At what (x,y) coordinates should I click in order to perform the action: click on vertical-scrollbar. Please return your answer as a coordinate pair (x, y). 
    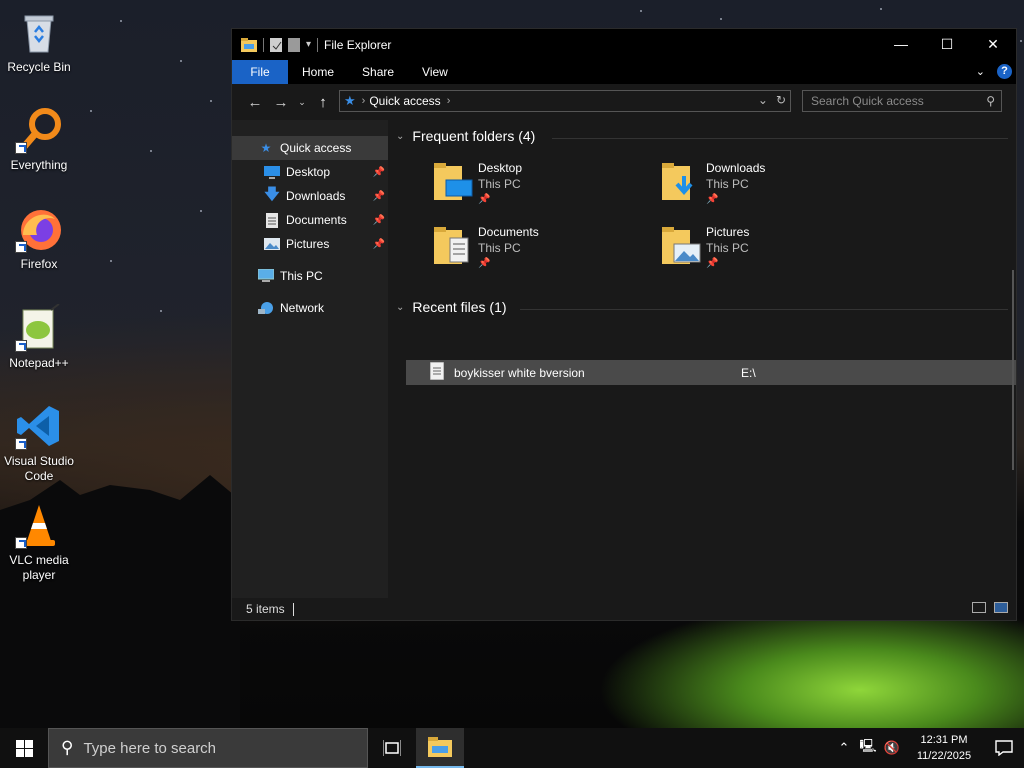
    Looking at the image, I should click on (1012, 359).